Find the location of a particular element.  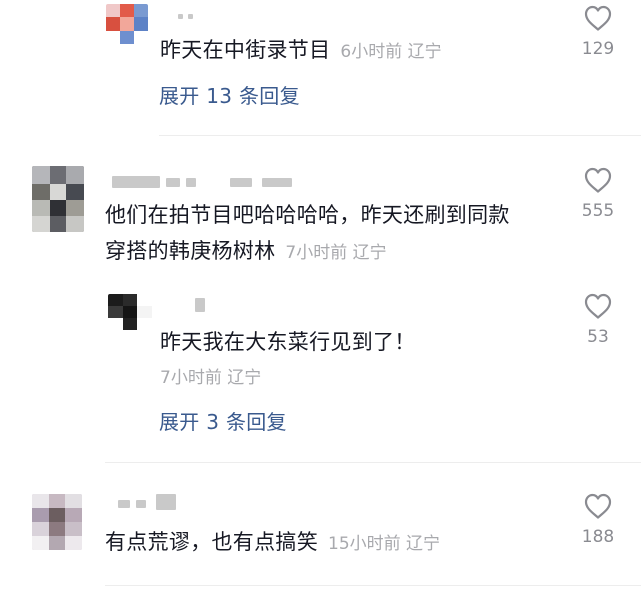

comment-time: 15小时前 is located at coordinates (364, 544).